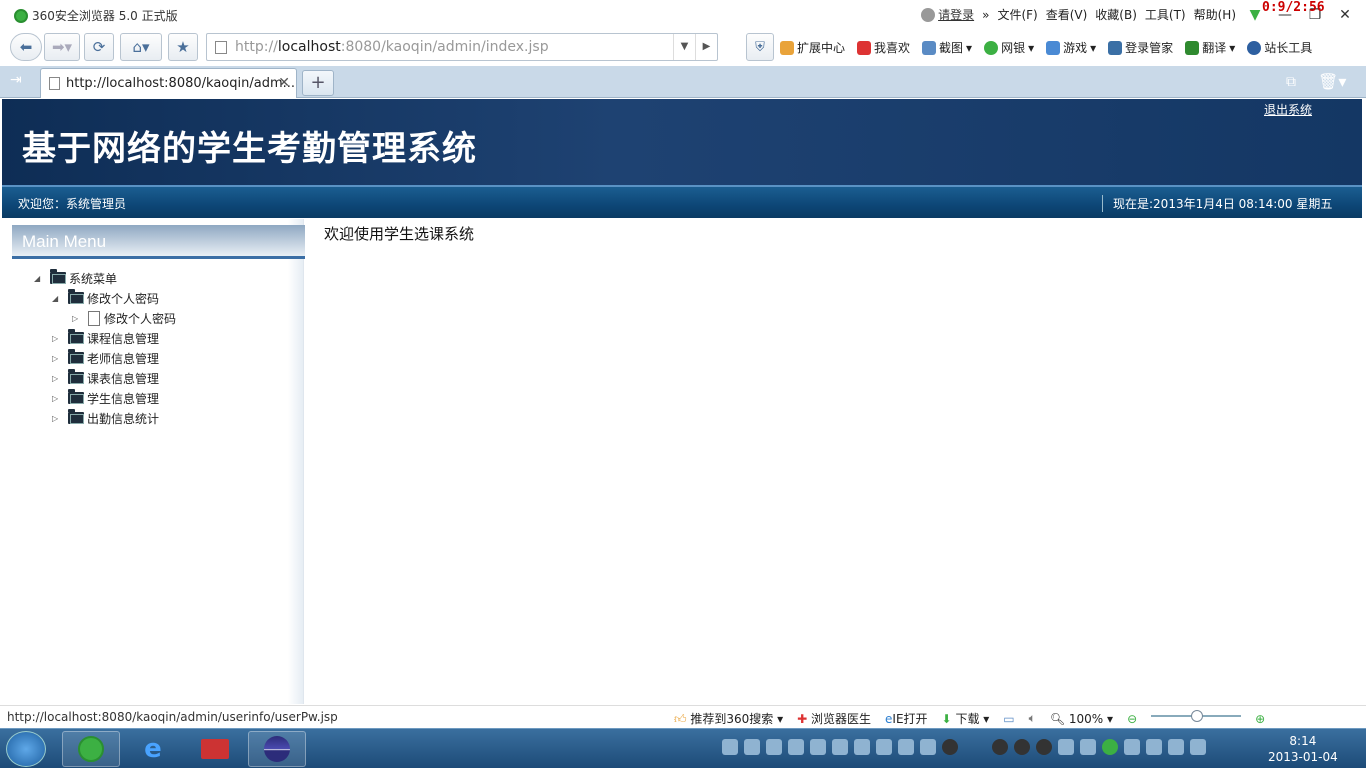  I want to click on menu-favorites: 收藏(B), so click(1116, 14).